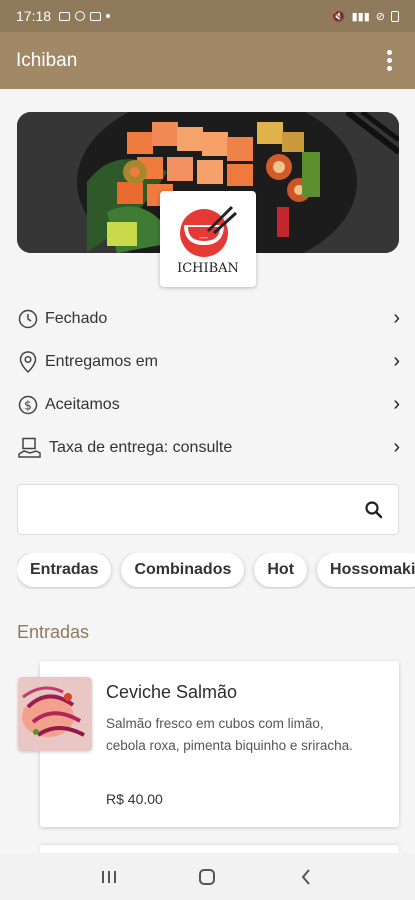 The height and width of the screenshot is (900, 415). I want to click on chip-combinados: Combinados, so click(183, 570).